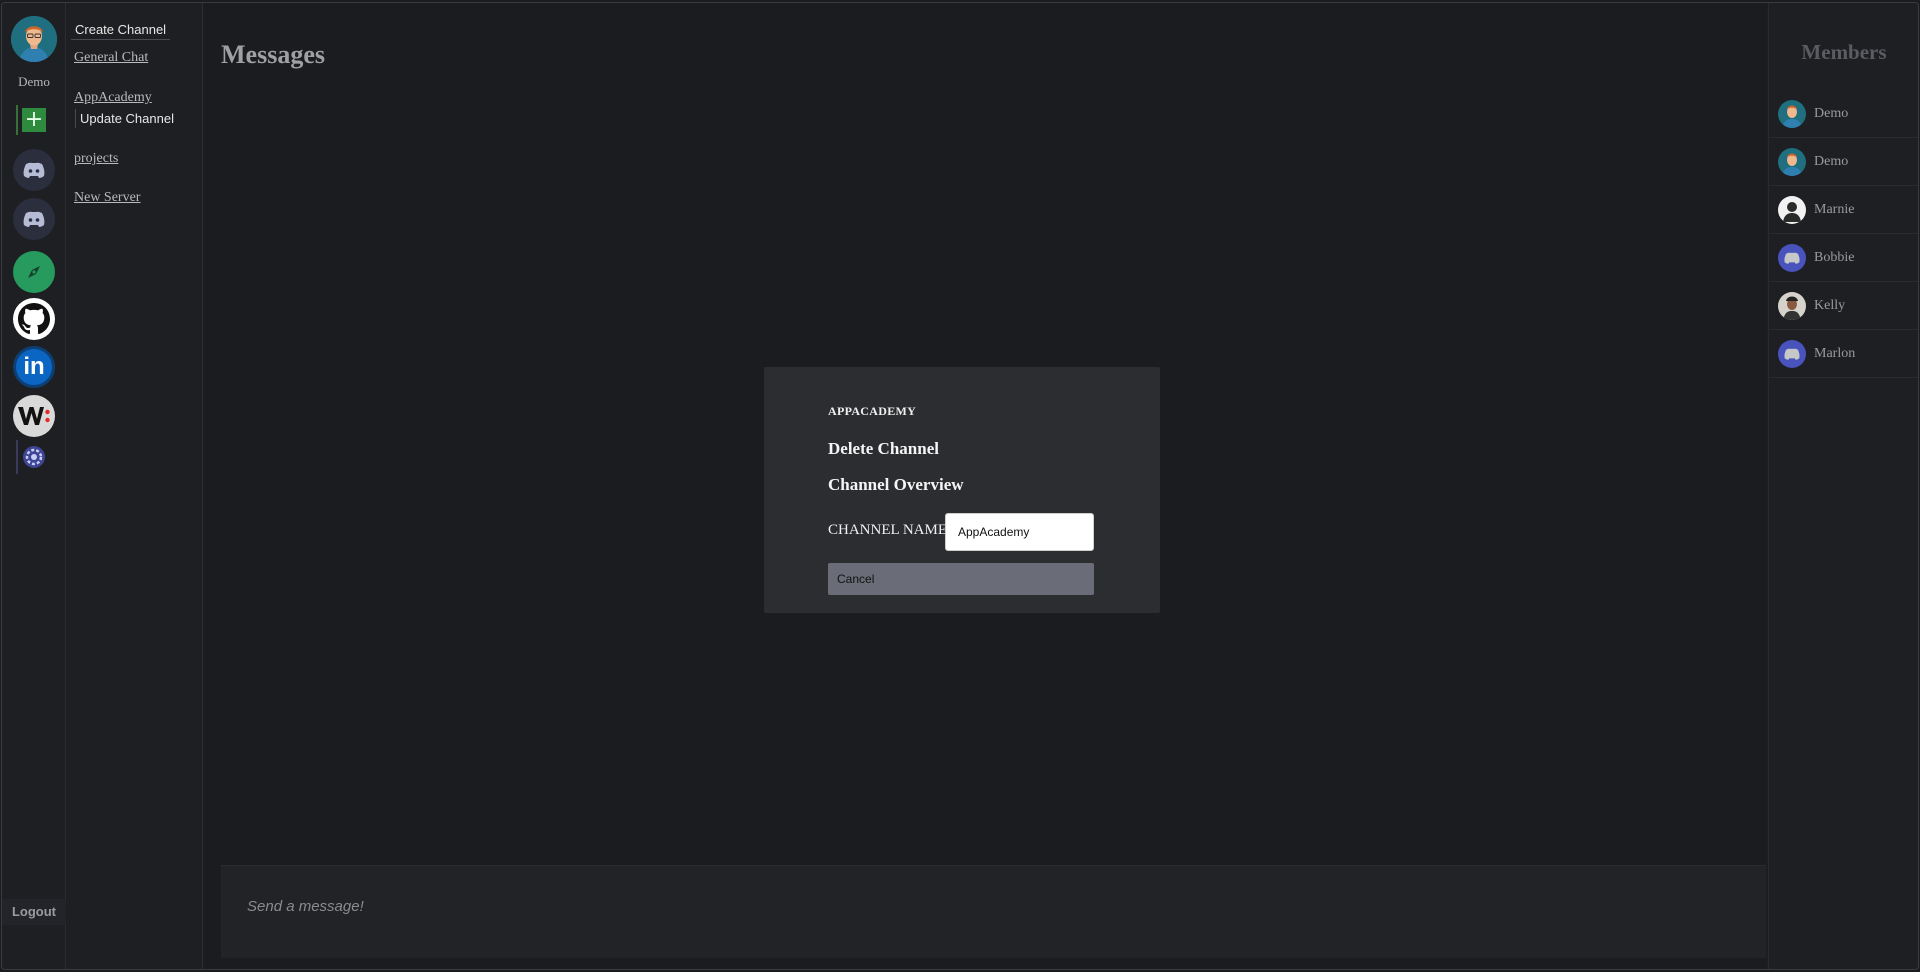 Image resolution: width=1920 pixels, height=972 pixels. Describe the element at coordinates (872, 411) in the screenshot. I see `modal-server-name: APPACADEMY` at that location.